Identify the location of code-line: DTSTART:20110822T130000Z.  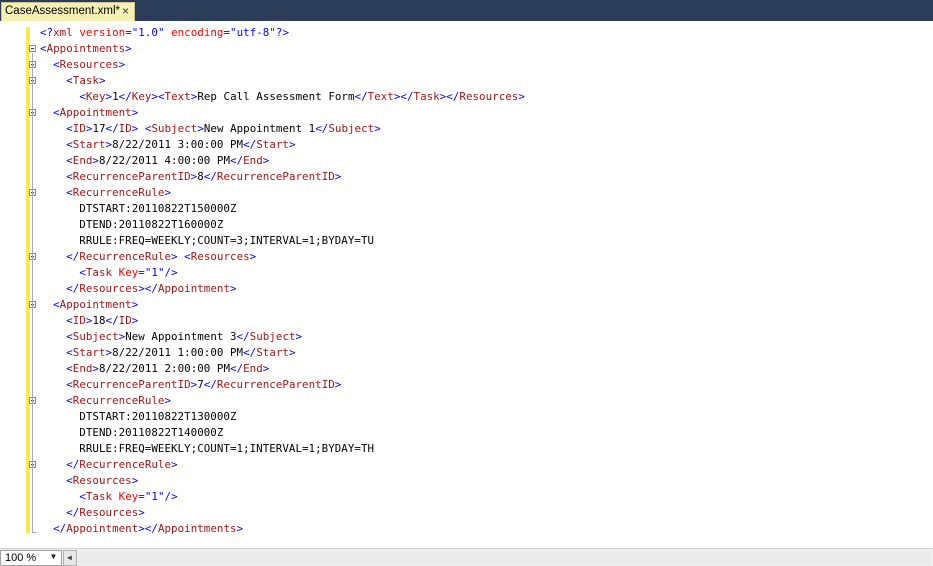
(138, 417).